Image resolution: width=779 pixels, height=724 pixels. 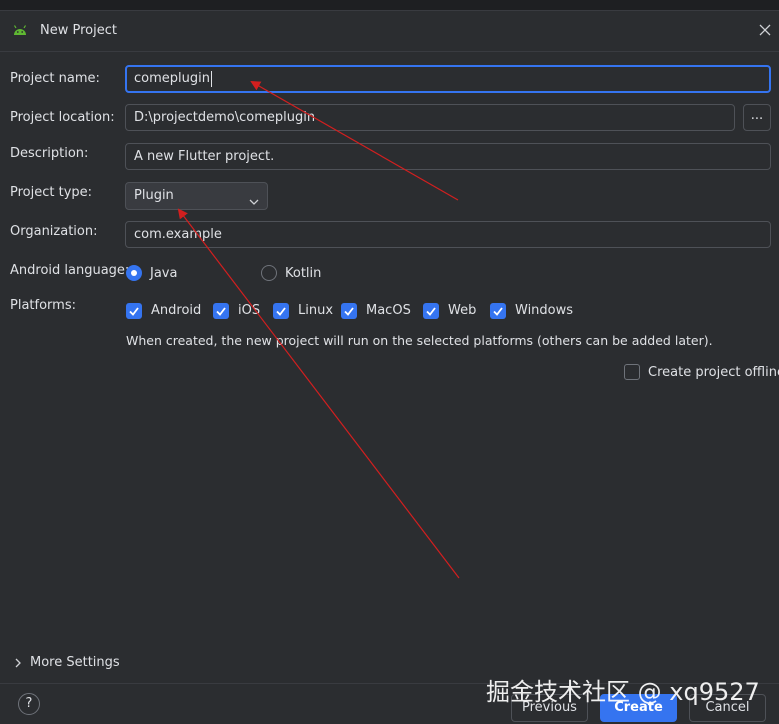 I want to click on radio-selected-icon, so click(x=134, y=273).